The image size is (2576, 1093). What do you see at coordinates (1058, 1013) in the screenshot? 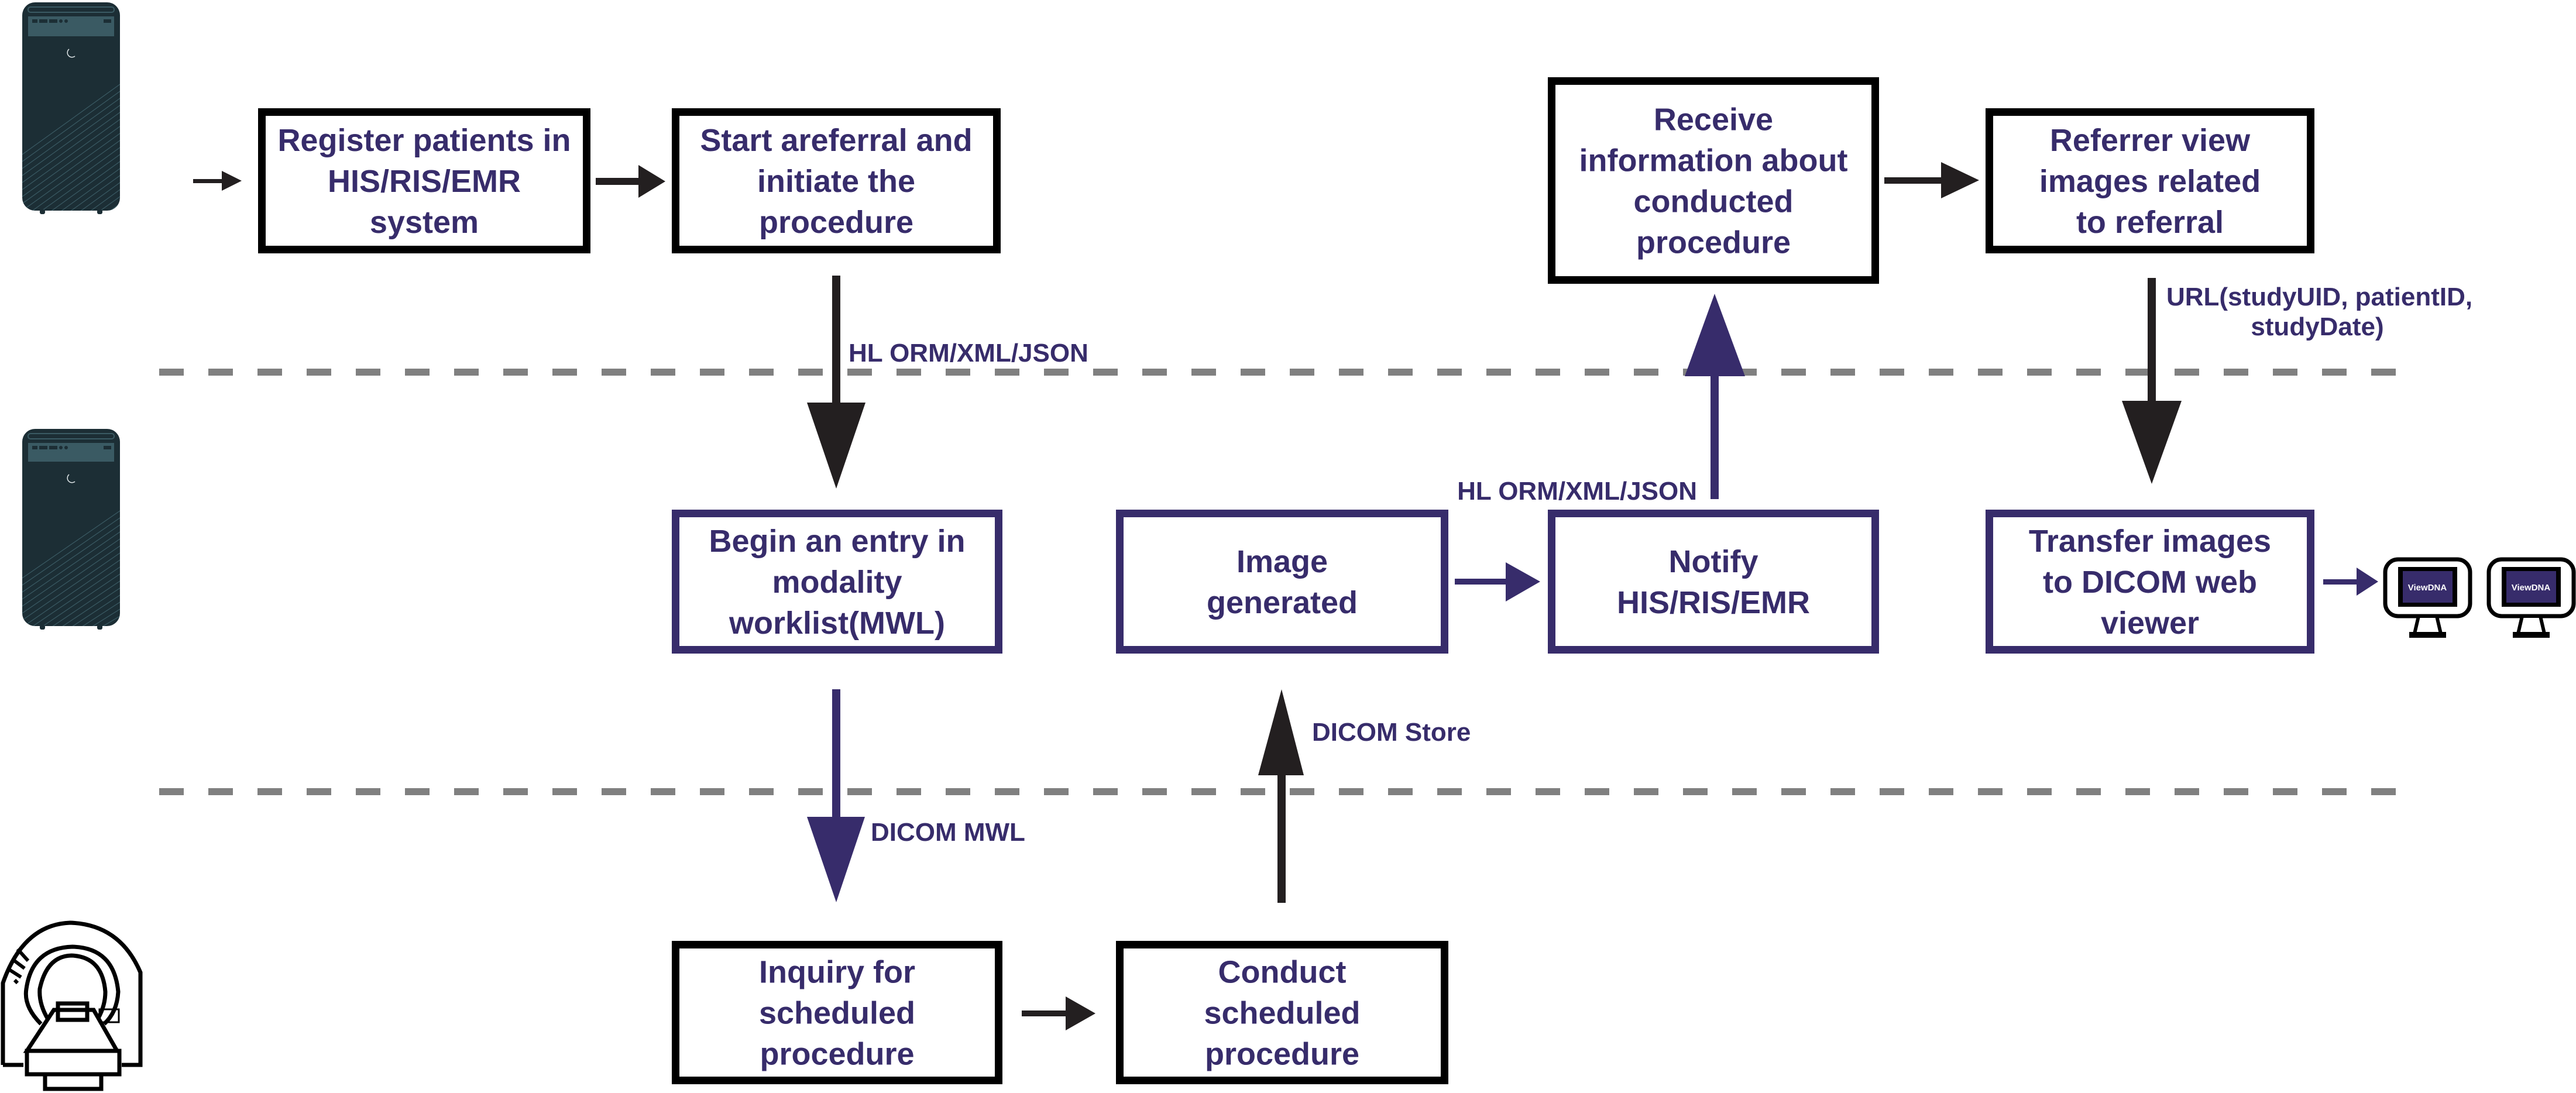
I see `arrow-inquiry-to-conduct` at bounding box center [1058, 1013].